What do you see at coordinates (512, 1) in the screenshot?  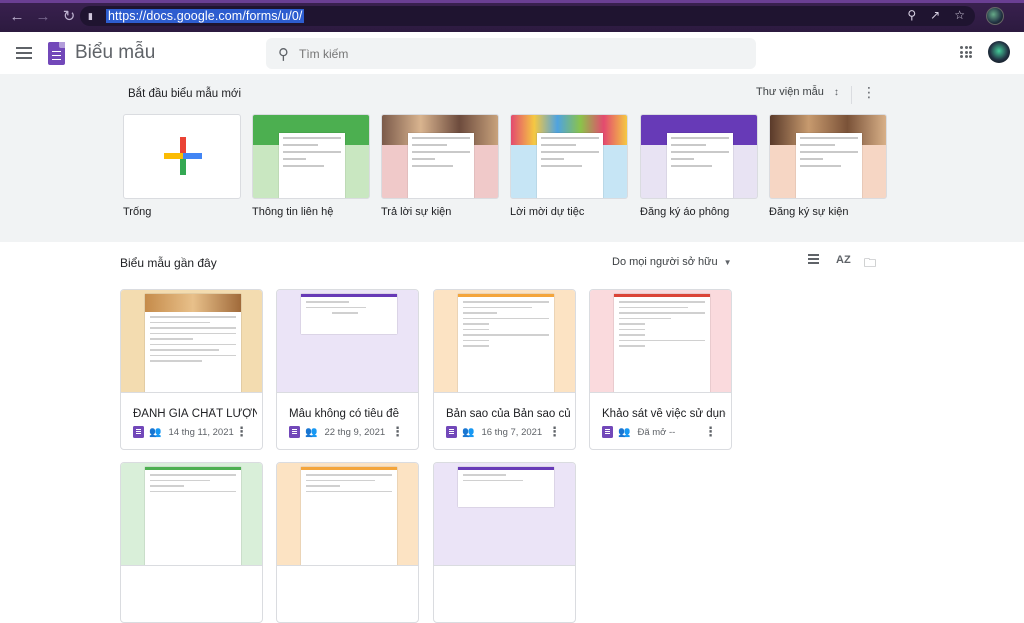 I see `tab-strip-accent` at bounding box center [512, 1].